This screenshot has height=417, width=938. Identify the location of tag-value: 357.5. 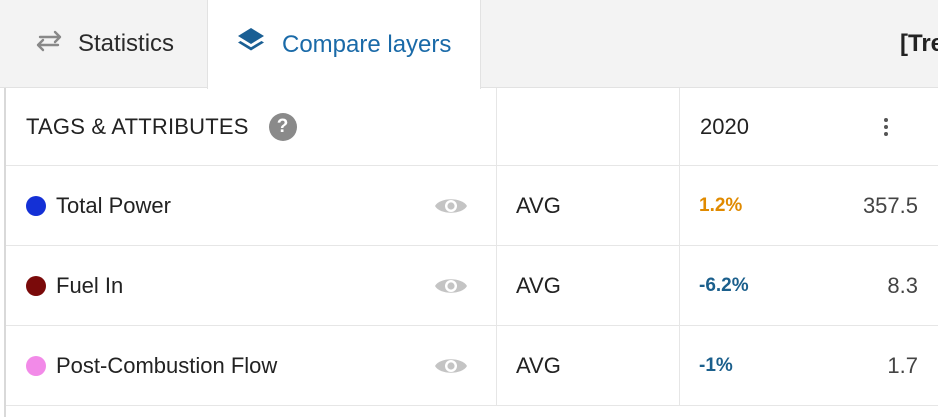
(890, 205).